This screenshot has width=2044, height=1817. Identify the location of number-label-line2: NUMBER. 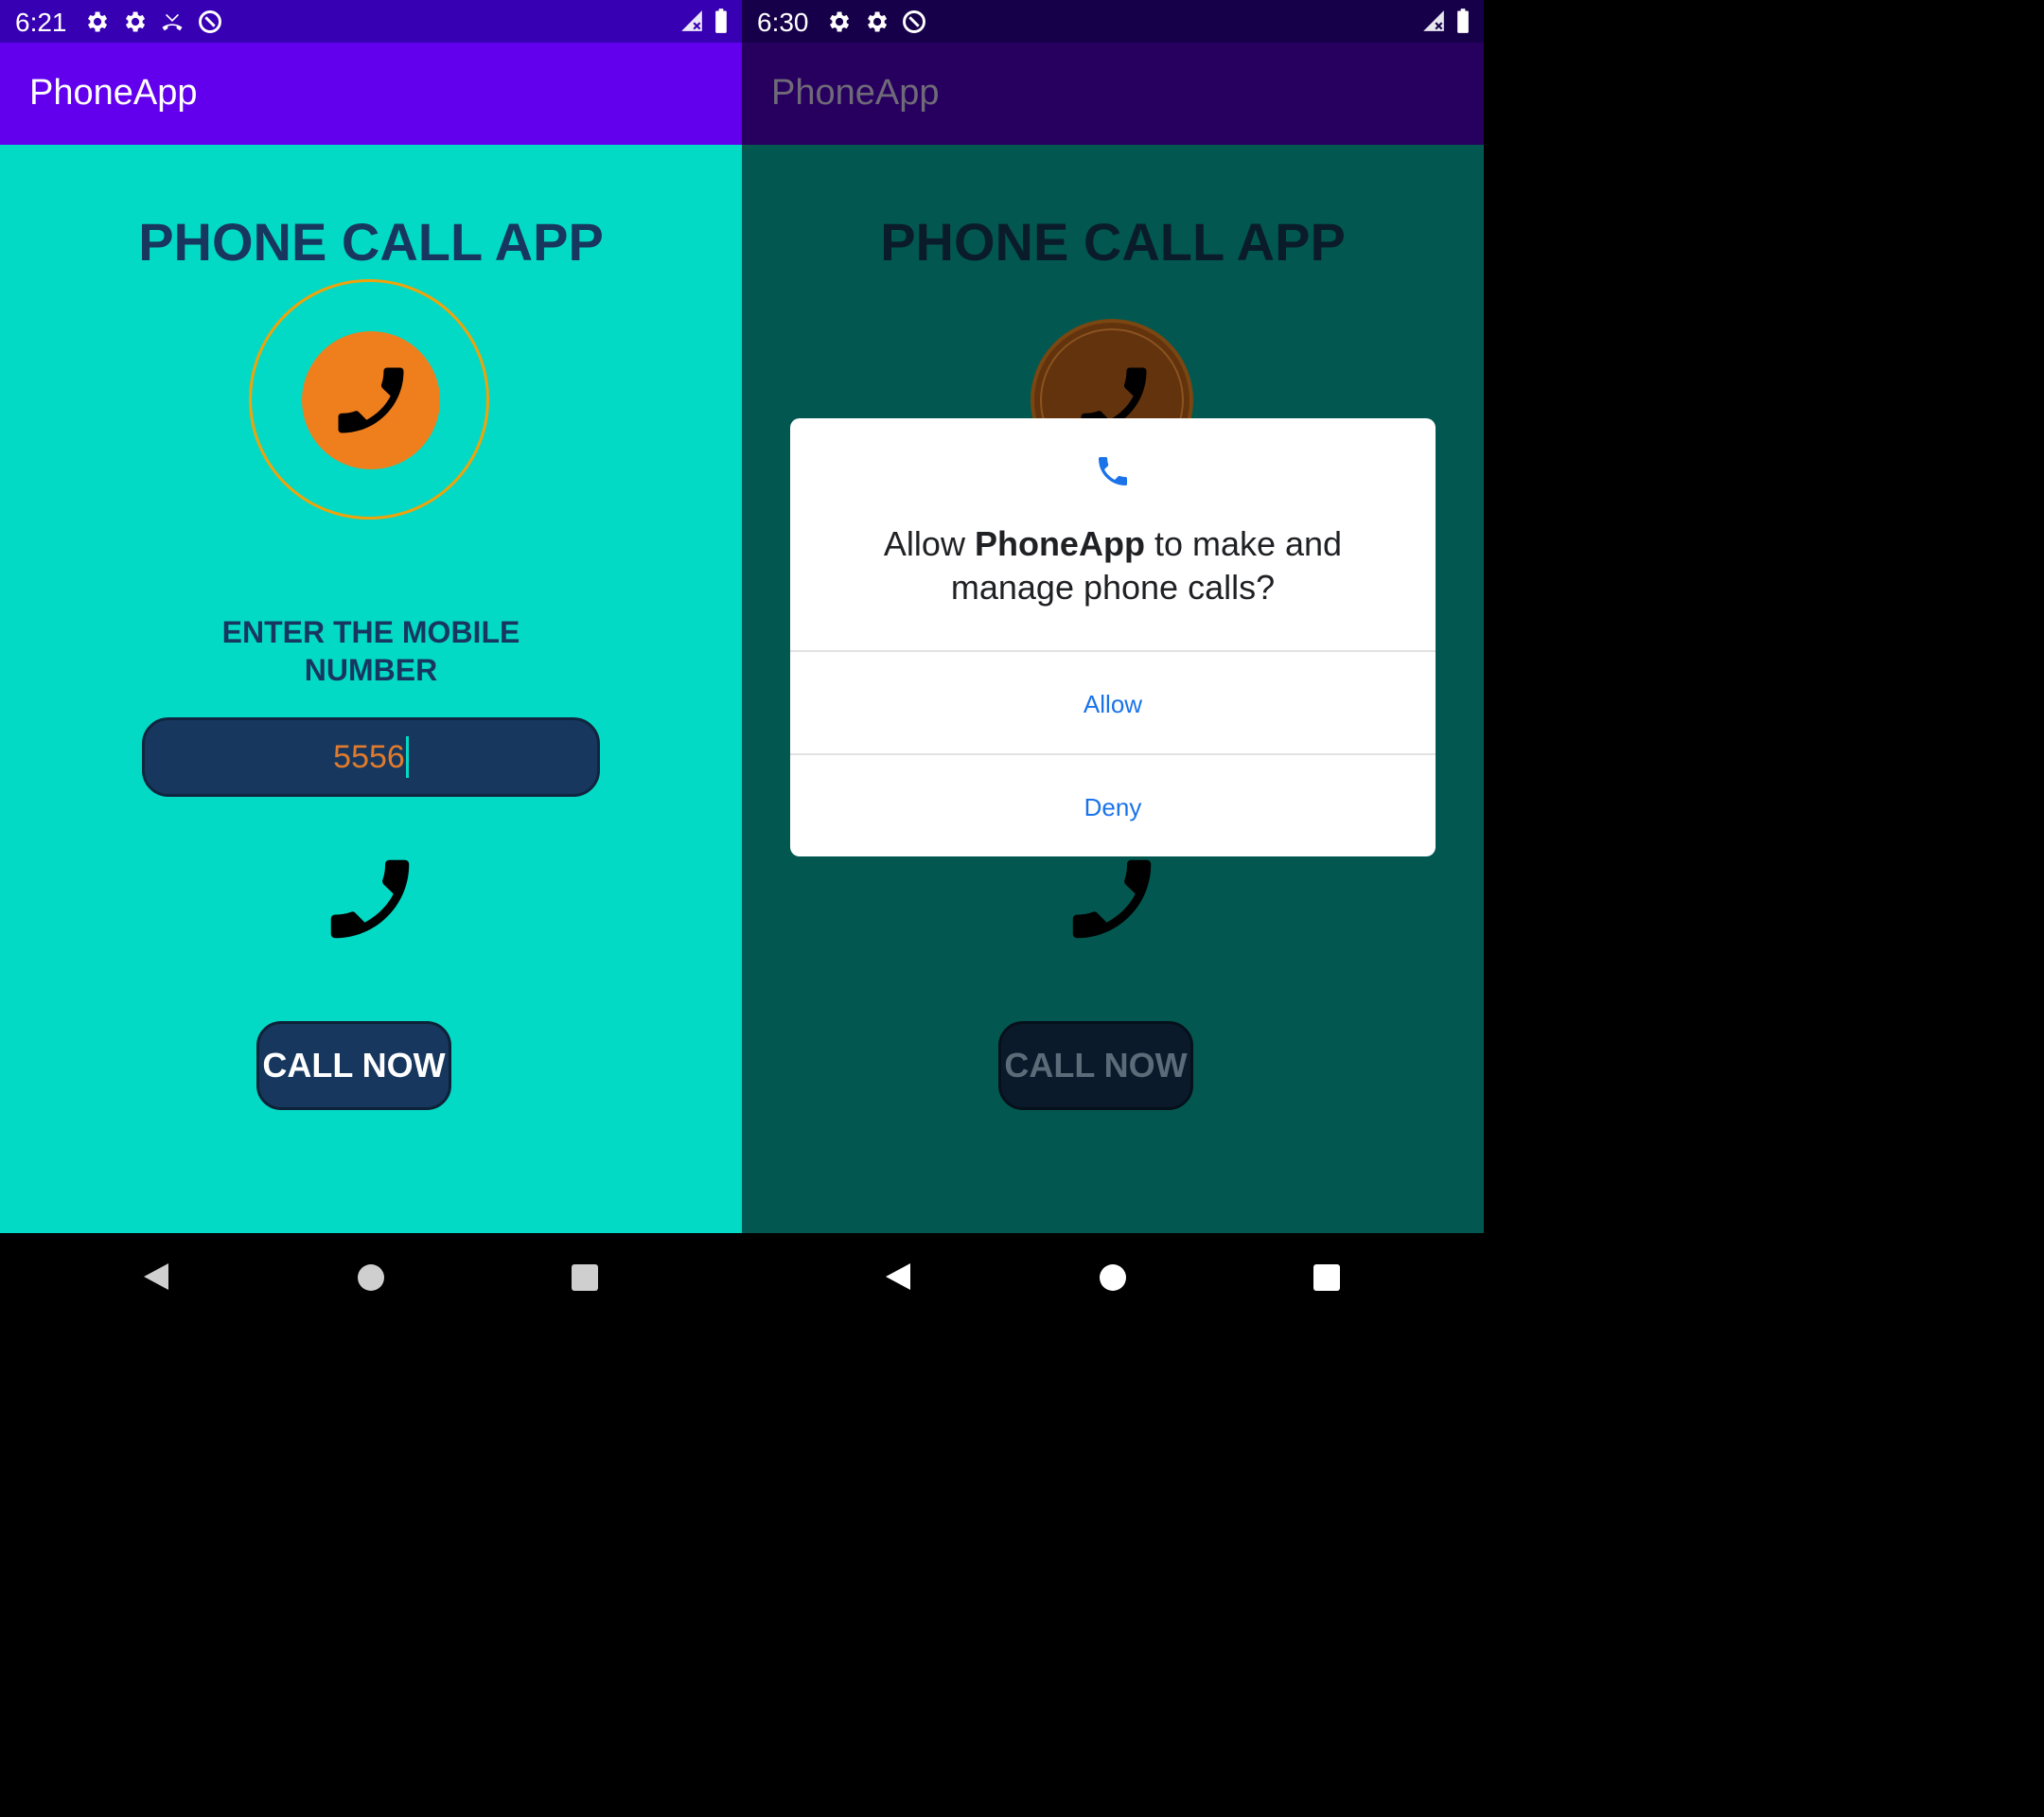
(371, 670).